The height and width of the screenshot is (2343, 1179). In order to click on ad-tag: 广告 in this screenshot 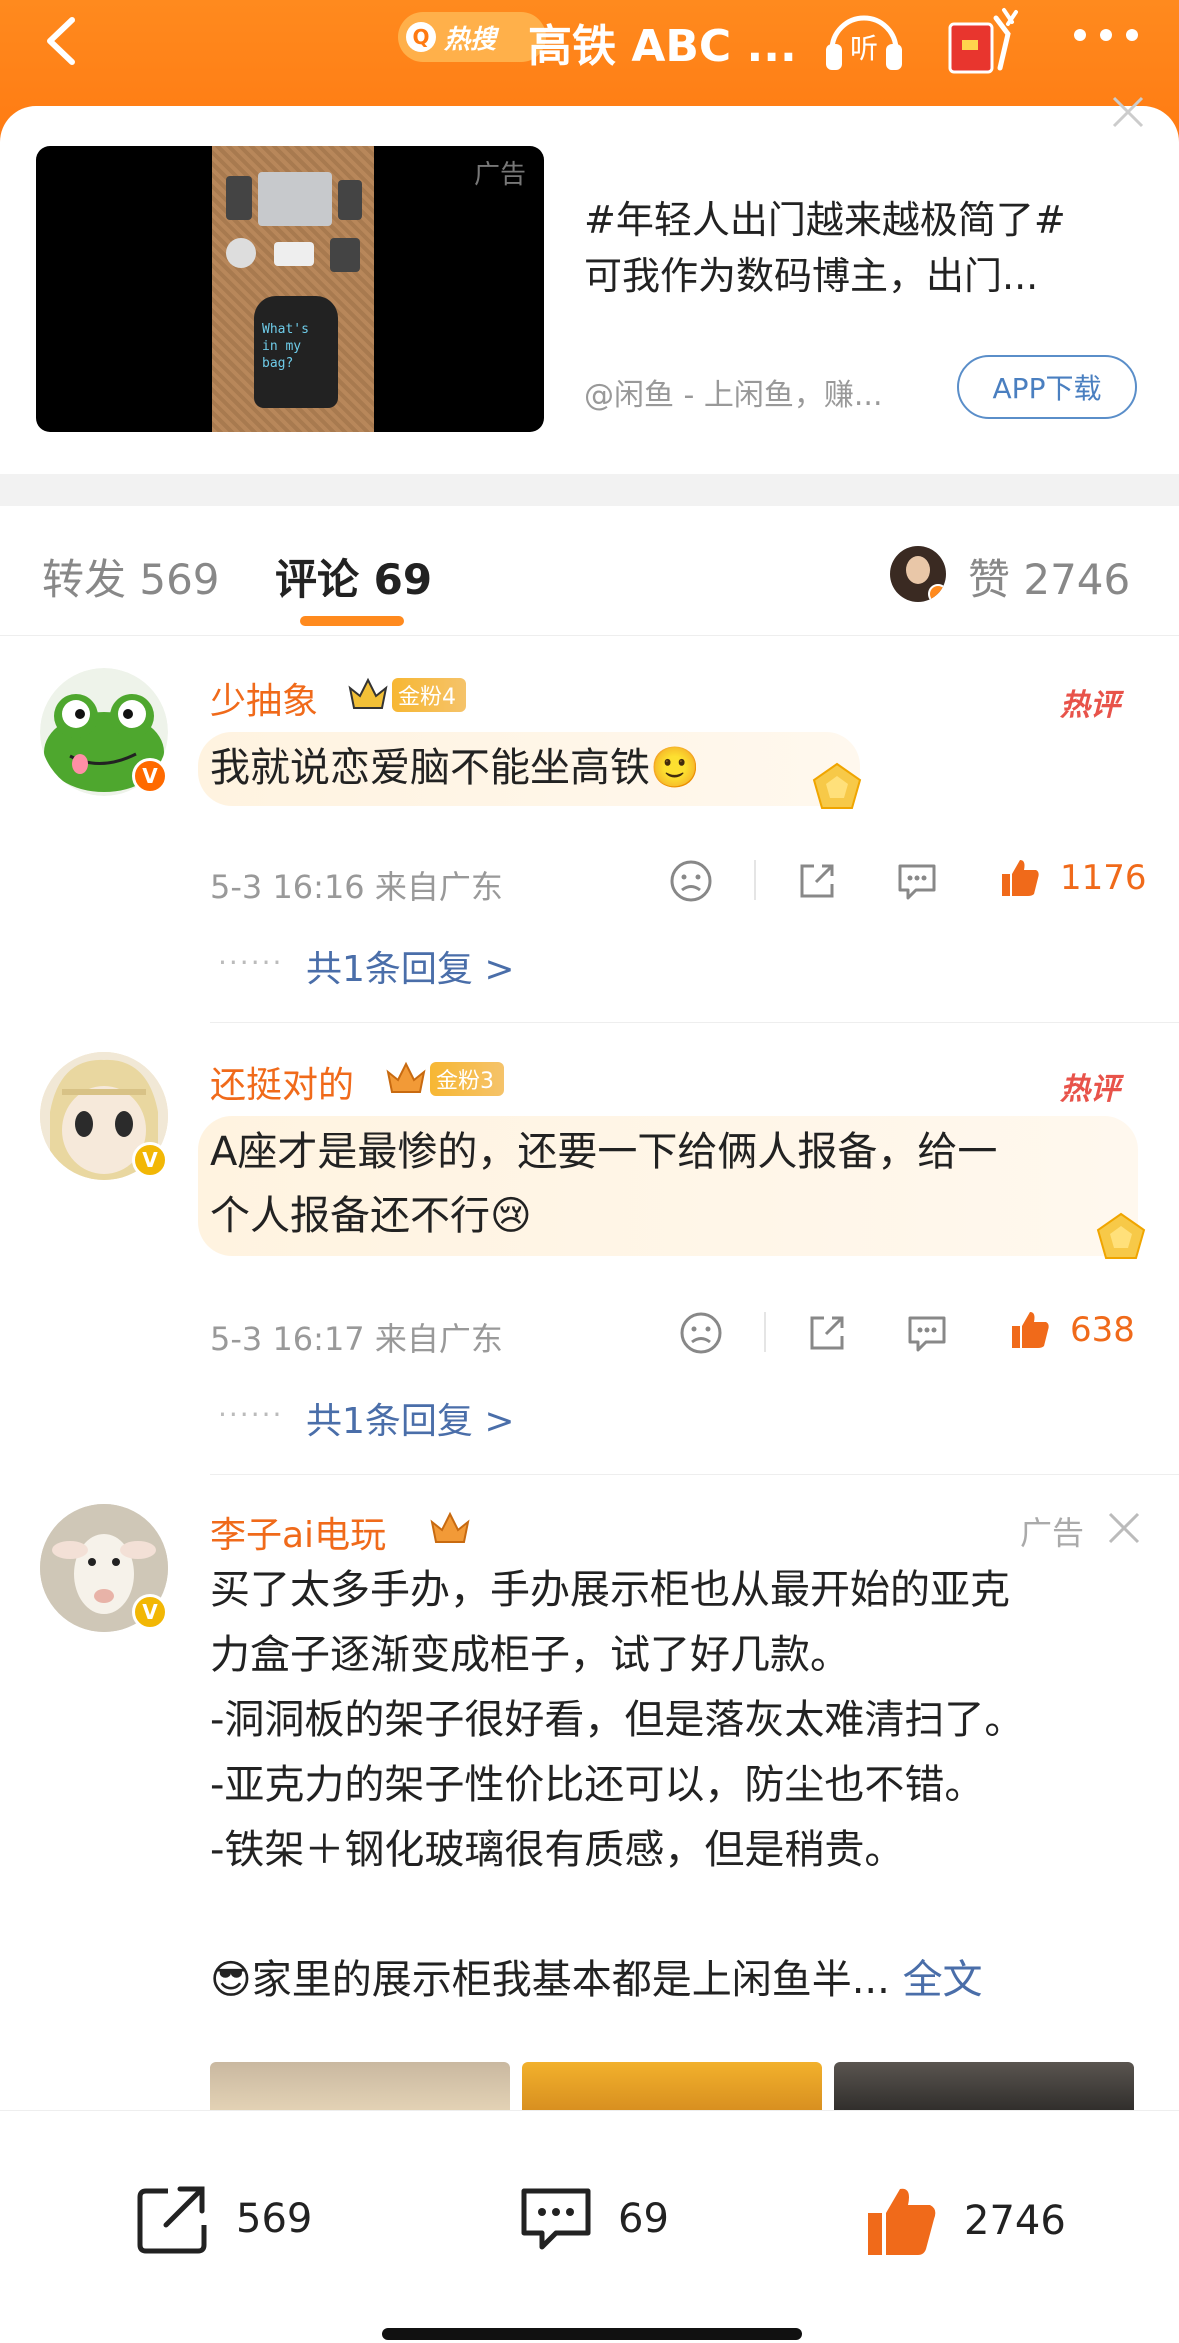, I will do `click(499, 175)`.